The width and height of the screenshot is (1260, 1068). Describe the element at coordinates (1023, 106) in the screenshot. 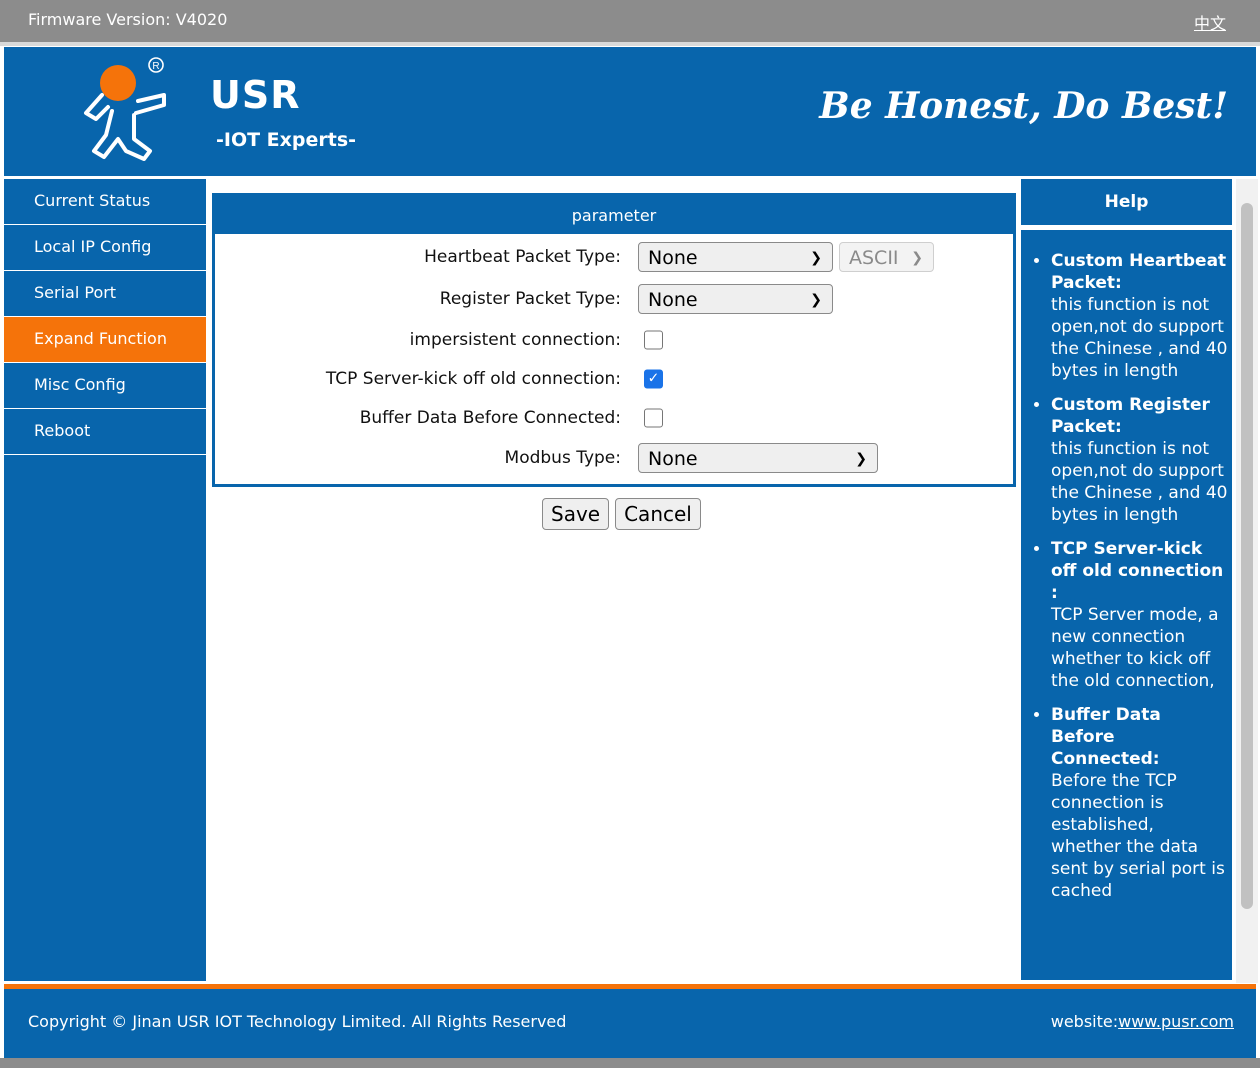

I see `slogan: Be Honest, Do Best!` at that location.